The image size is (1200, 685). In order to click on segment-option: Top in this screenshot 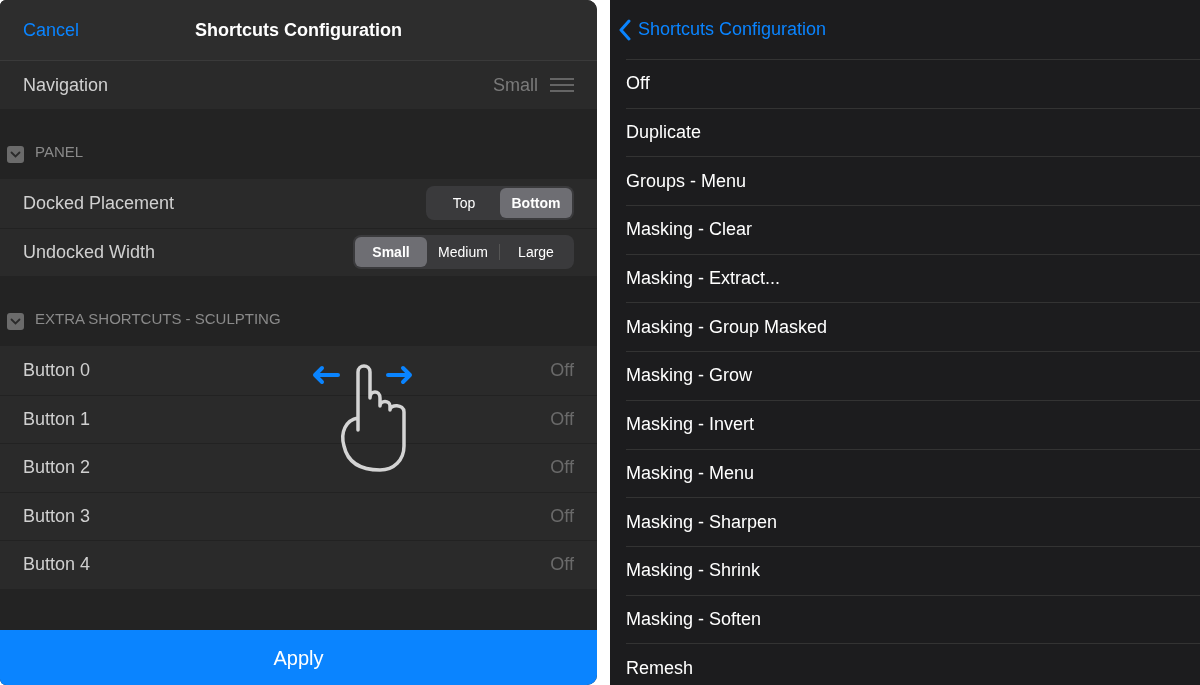, I will do `click(464, 203)`.